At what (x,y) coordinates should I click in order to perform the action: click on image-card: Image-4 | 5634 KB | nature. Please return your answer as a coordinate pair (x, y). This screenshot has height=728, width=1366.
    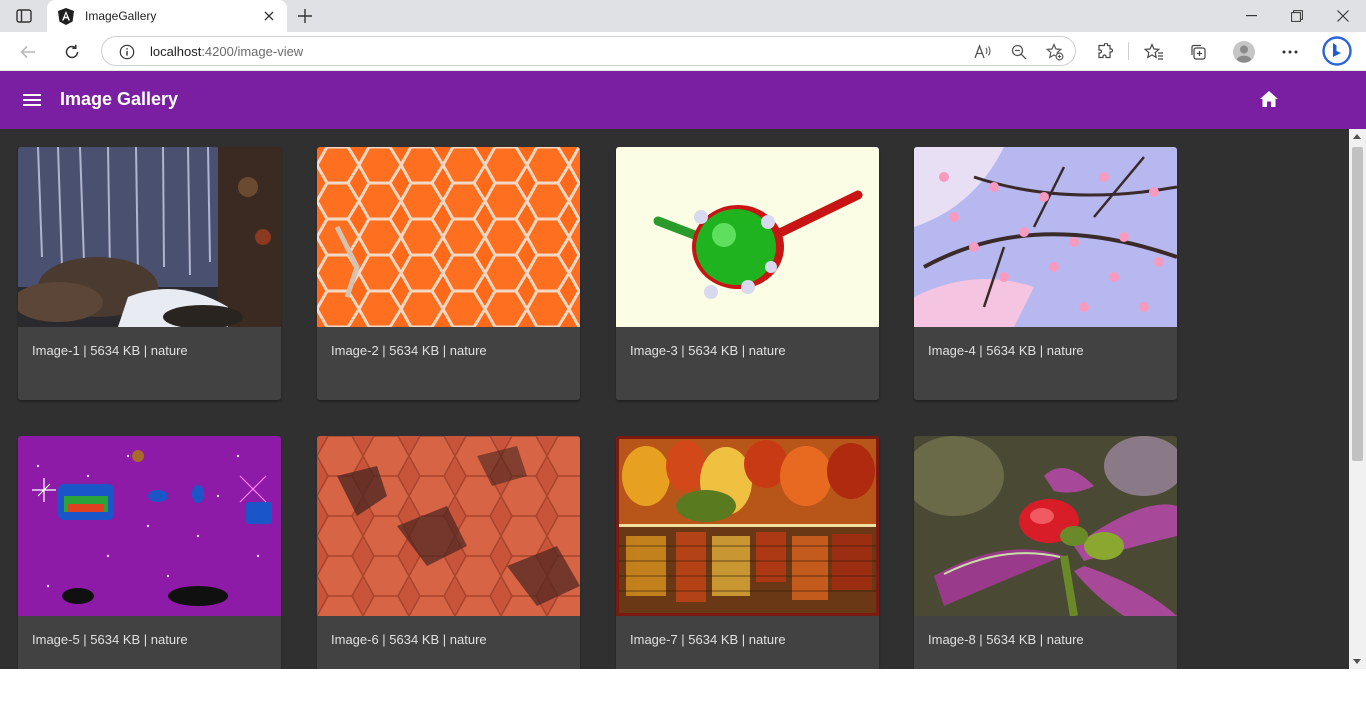
    Looking at the image, I should click on (1045, 273).